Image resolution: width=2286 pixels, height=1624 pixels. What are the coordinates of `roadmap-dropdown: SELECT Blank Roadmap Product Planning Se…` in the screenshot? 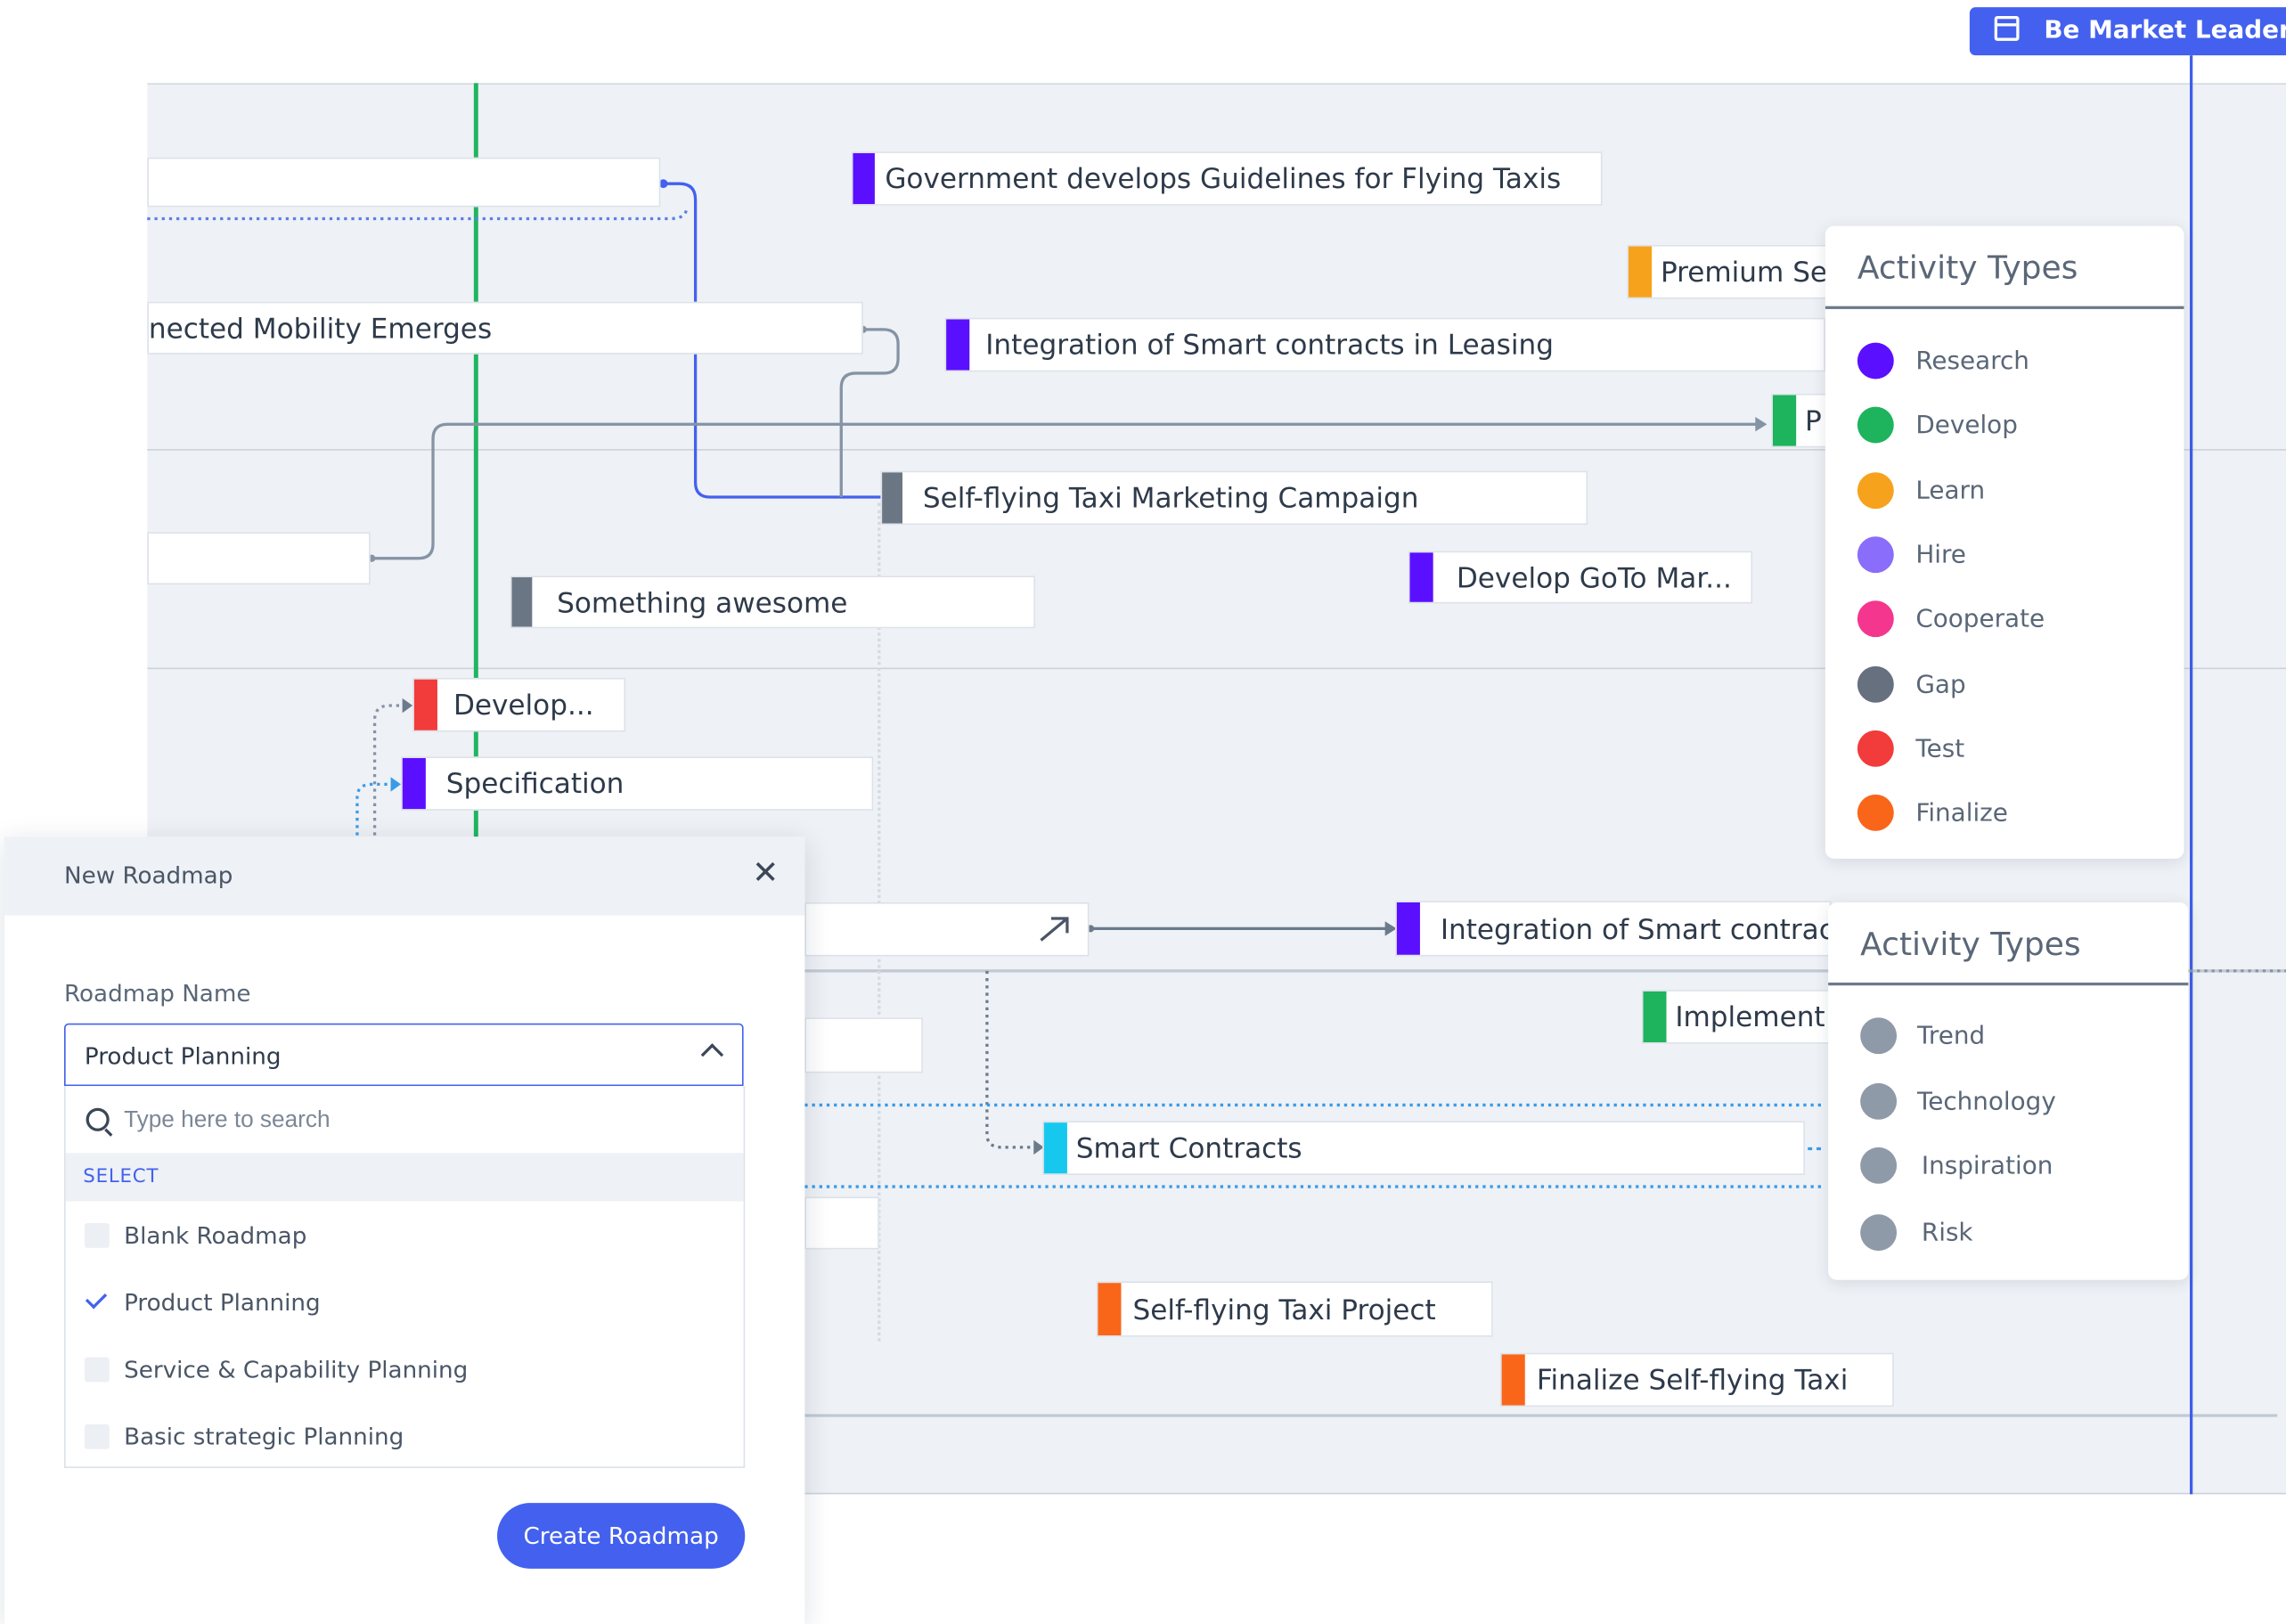 It's located at (405, 1277).